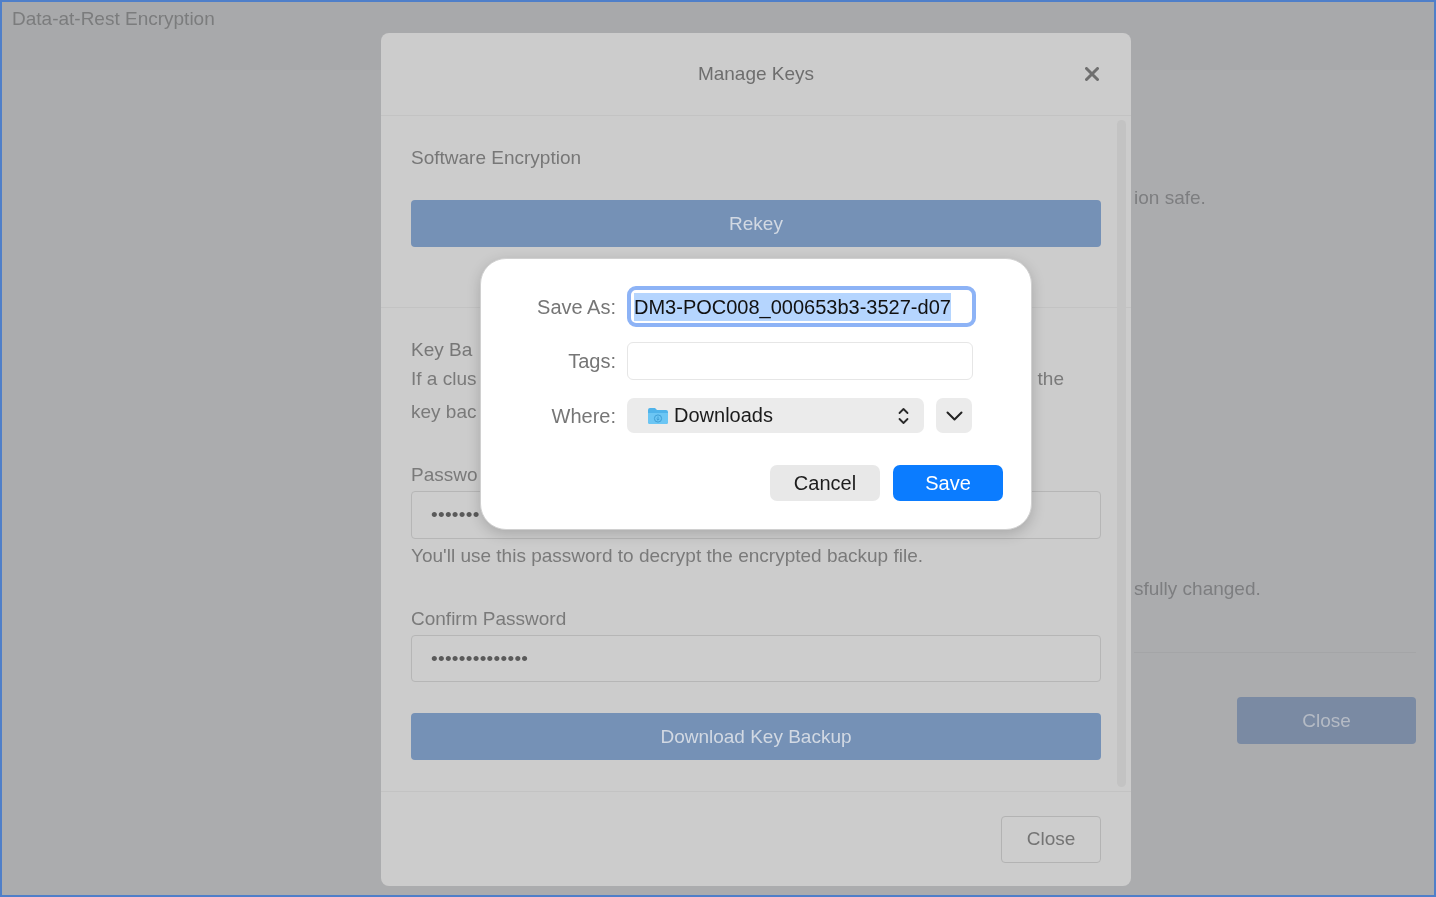 This screenshot has width=1436, height=897. What do you see at coordinates (496, 158) in the screenshot?
I see `section-heading: Software Encryption` at bounding box center [496, 158].